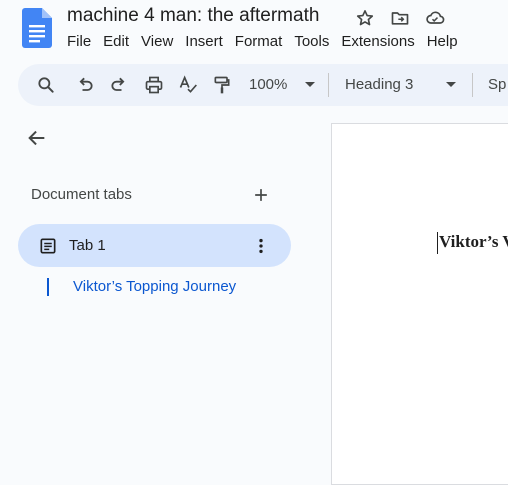 This screenshot has height=485, width=508. What do you see at coordinates (85, 85) in the screenshot?
I see `undo-icon` at bounding box center [85, 85].